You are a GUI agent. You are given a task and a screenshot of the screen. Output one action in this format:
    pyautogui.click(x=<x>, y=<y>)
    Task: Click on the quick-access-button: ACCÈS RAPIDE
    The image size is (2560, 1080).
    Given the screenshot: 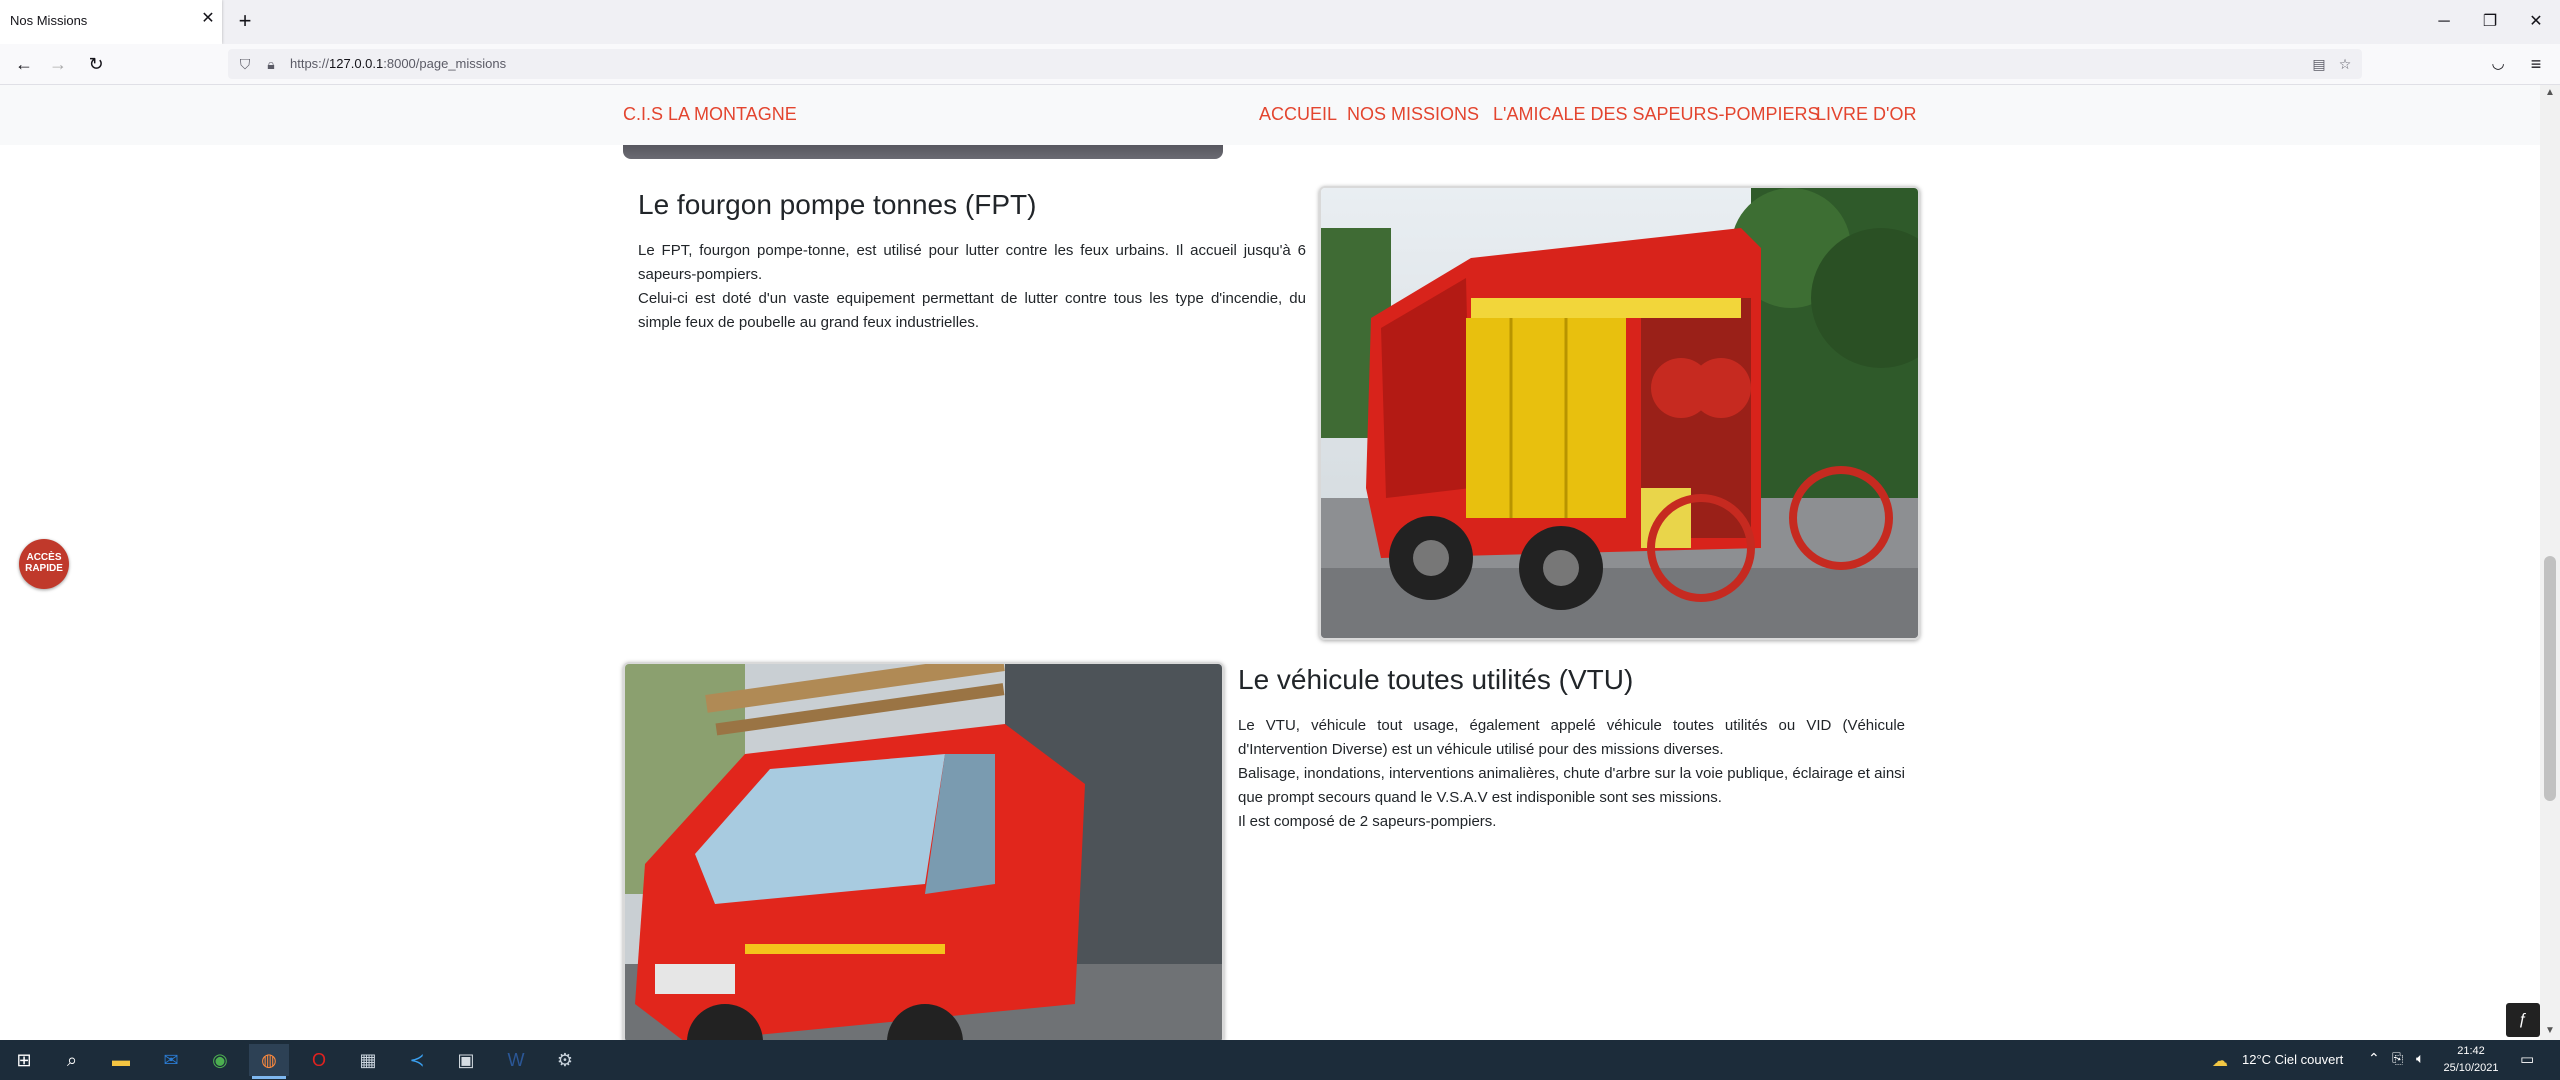 What is the action you would take?
    pyautogui.click(x=44, y=564)
    